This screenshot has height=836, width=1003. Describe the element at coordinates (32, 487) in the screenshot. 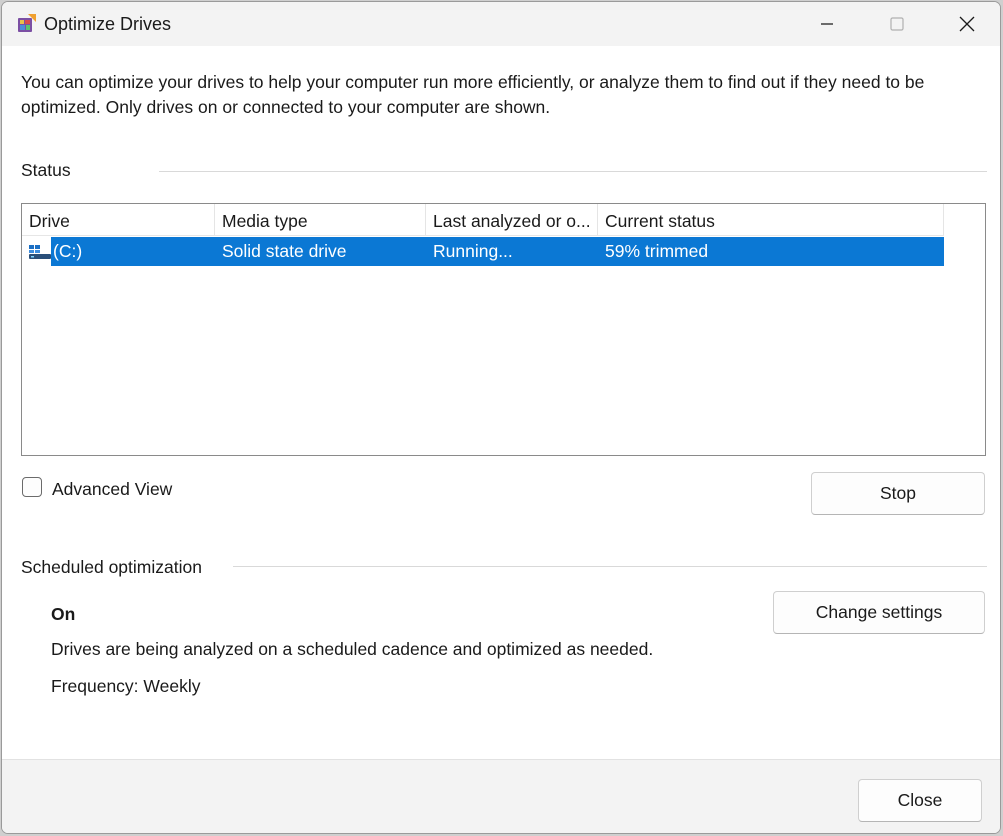

I see `advanced-view-checkbox` at that location.